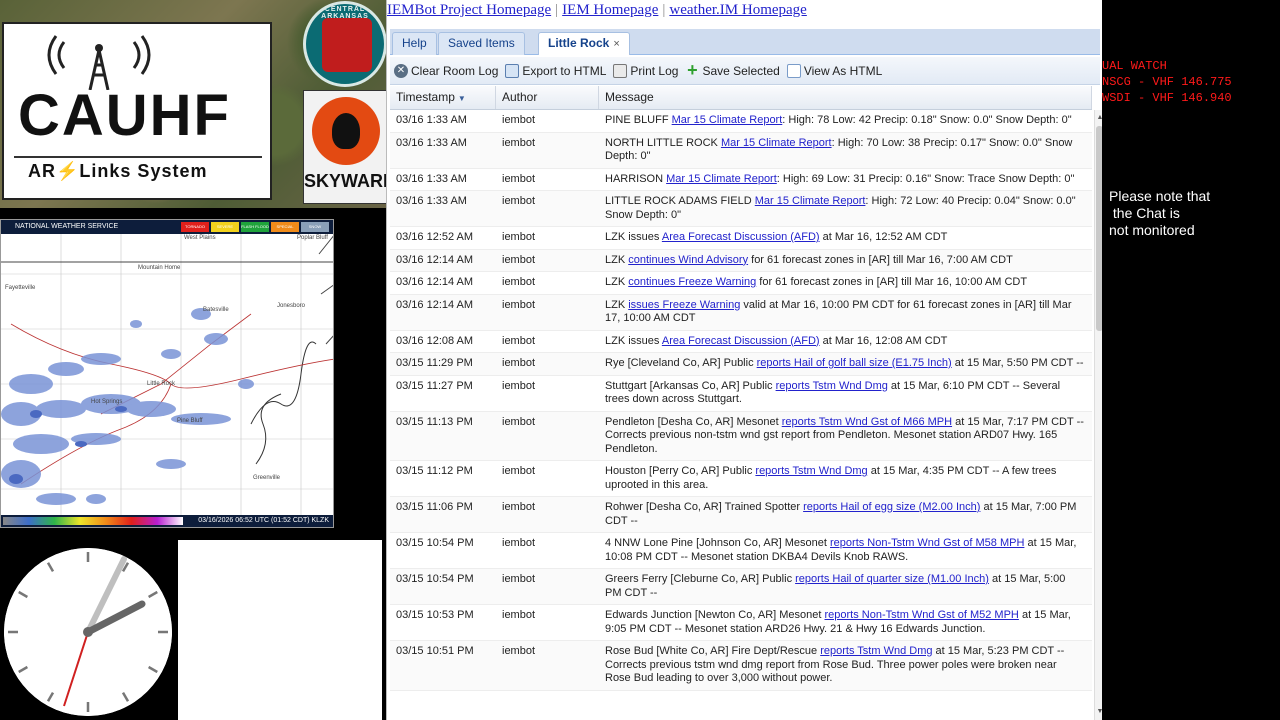 This screenshot has width=1280, height=720. What do you see at coordinates (469, 10) in the screenshot?
I see `link-iembot-project: IEMBot Project Homepage` at bounding box center [469, 10].